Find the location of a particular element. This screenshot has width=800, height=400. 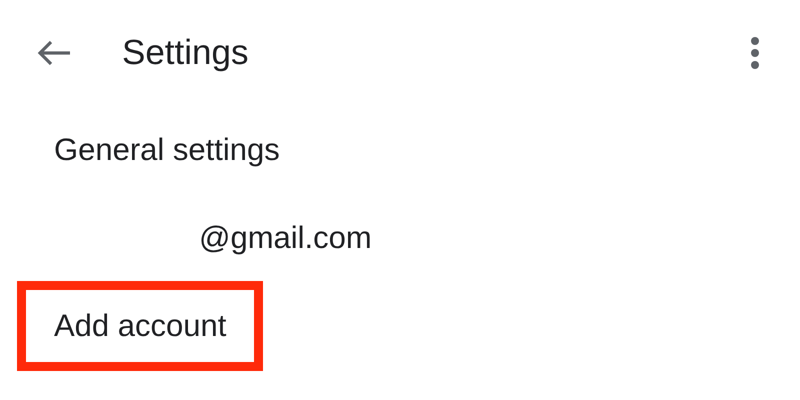

more-icon is located at coordinates (755, 53).